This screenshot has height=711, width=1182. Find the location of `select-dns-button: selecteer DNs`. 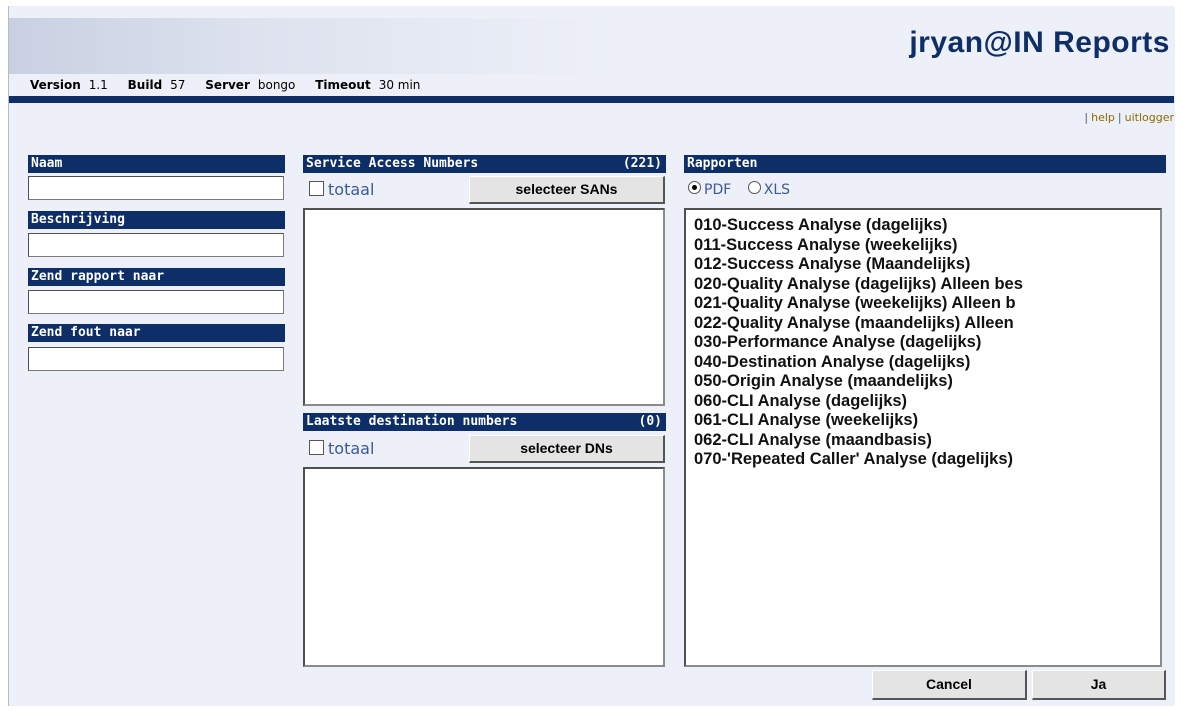

select-dns-button: selecteer DNs is located at coordinates (567, 449).